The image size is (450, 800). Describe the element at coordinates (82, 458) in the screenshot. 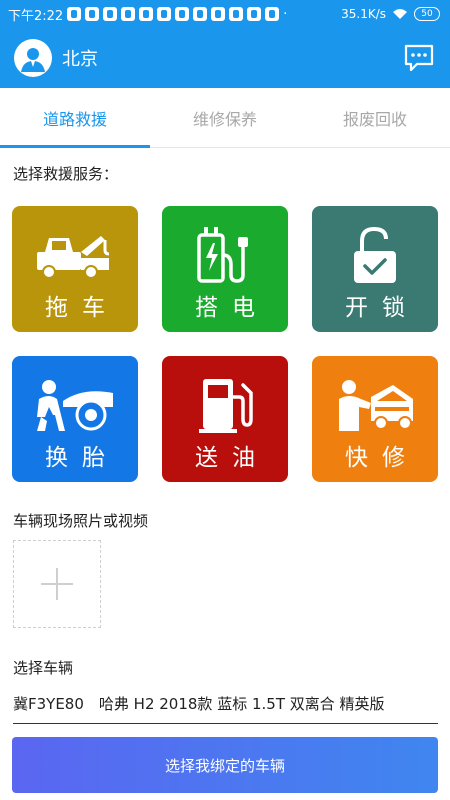

I see `service-label: 换胎` at that location.